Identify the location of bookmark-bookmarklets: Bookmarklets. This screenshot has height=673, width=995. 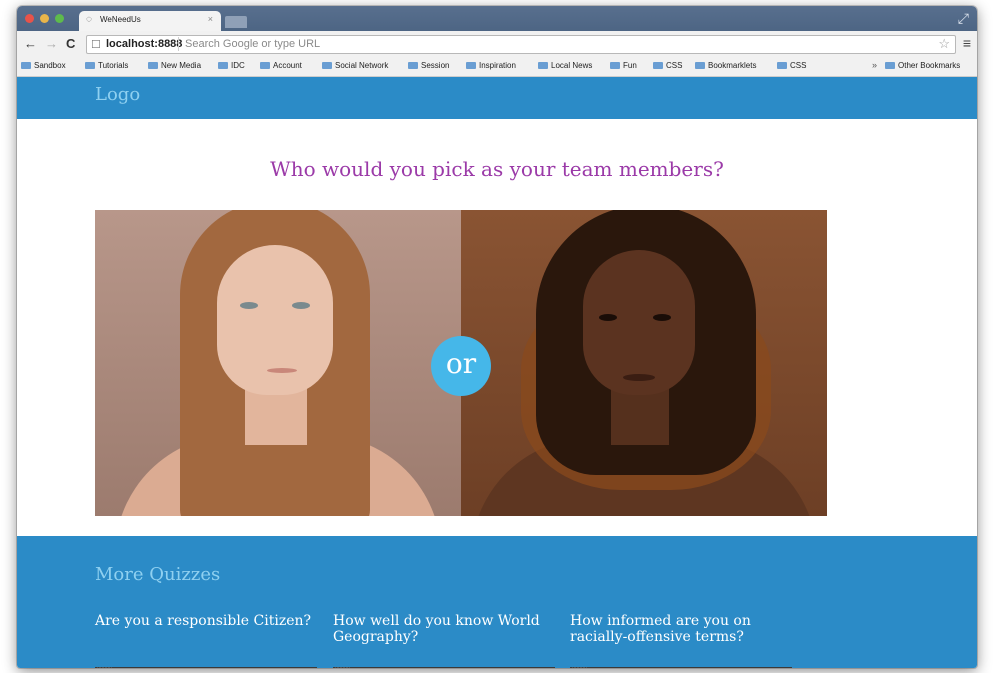
(725, 65).